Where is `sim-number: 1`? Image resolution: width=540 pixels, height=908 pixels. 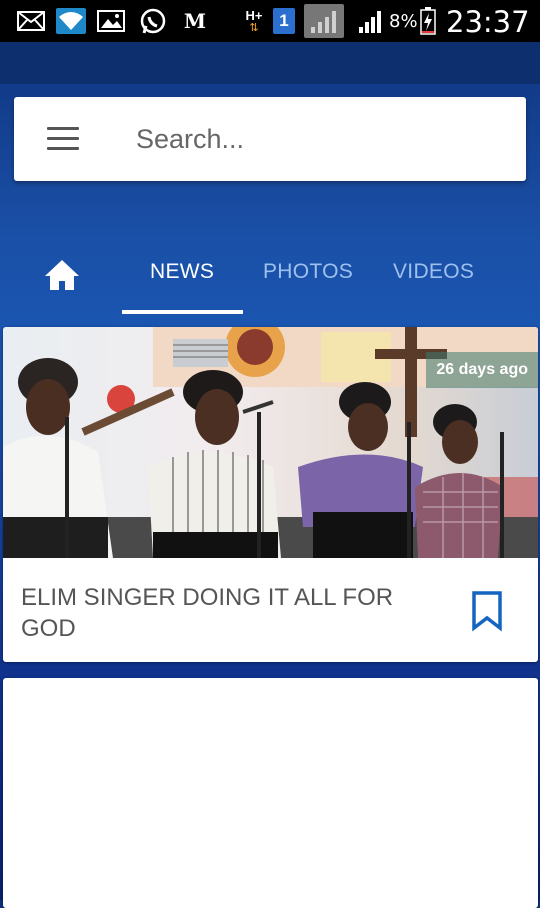
sim-number: 1 is located at coordinates (284, 20).